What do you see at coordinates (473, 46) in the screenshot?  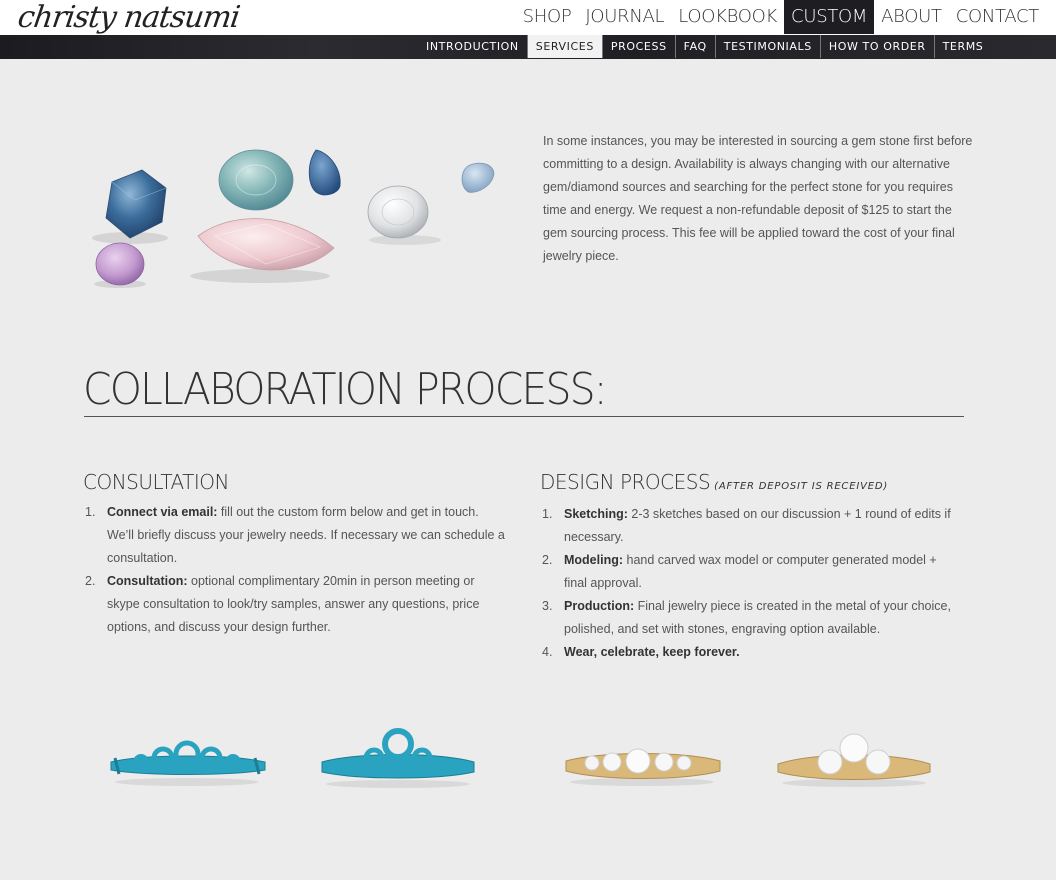 I see `subnav-introduction: INTRODUCTION` at bounding box center [473, 46].